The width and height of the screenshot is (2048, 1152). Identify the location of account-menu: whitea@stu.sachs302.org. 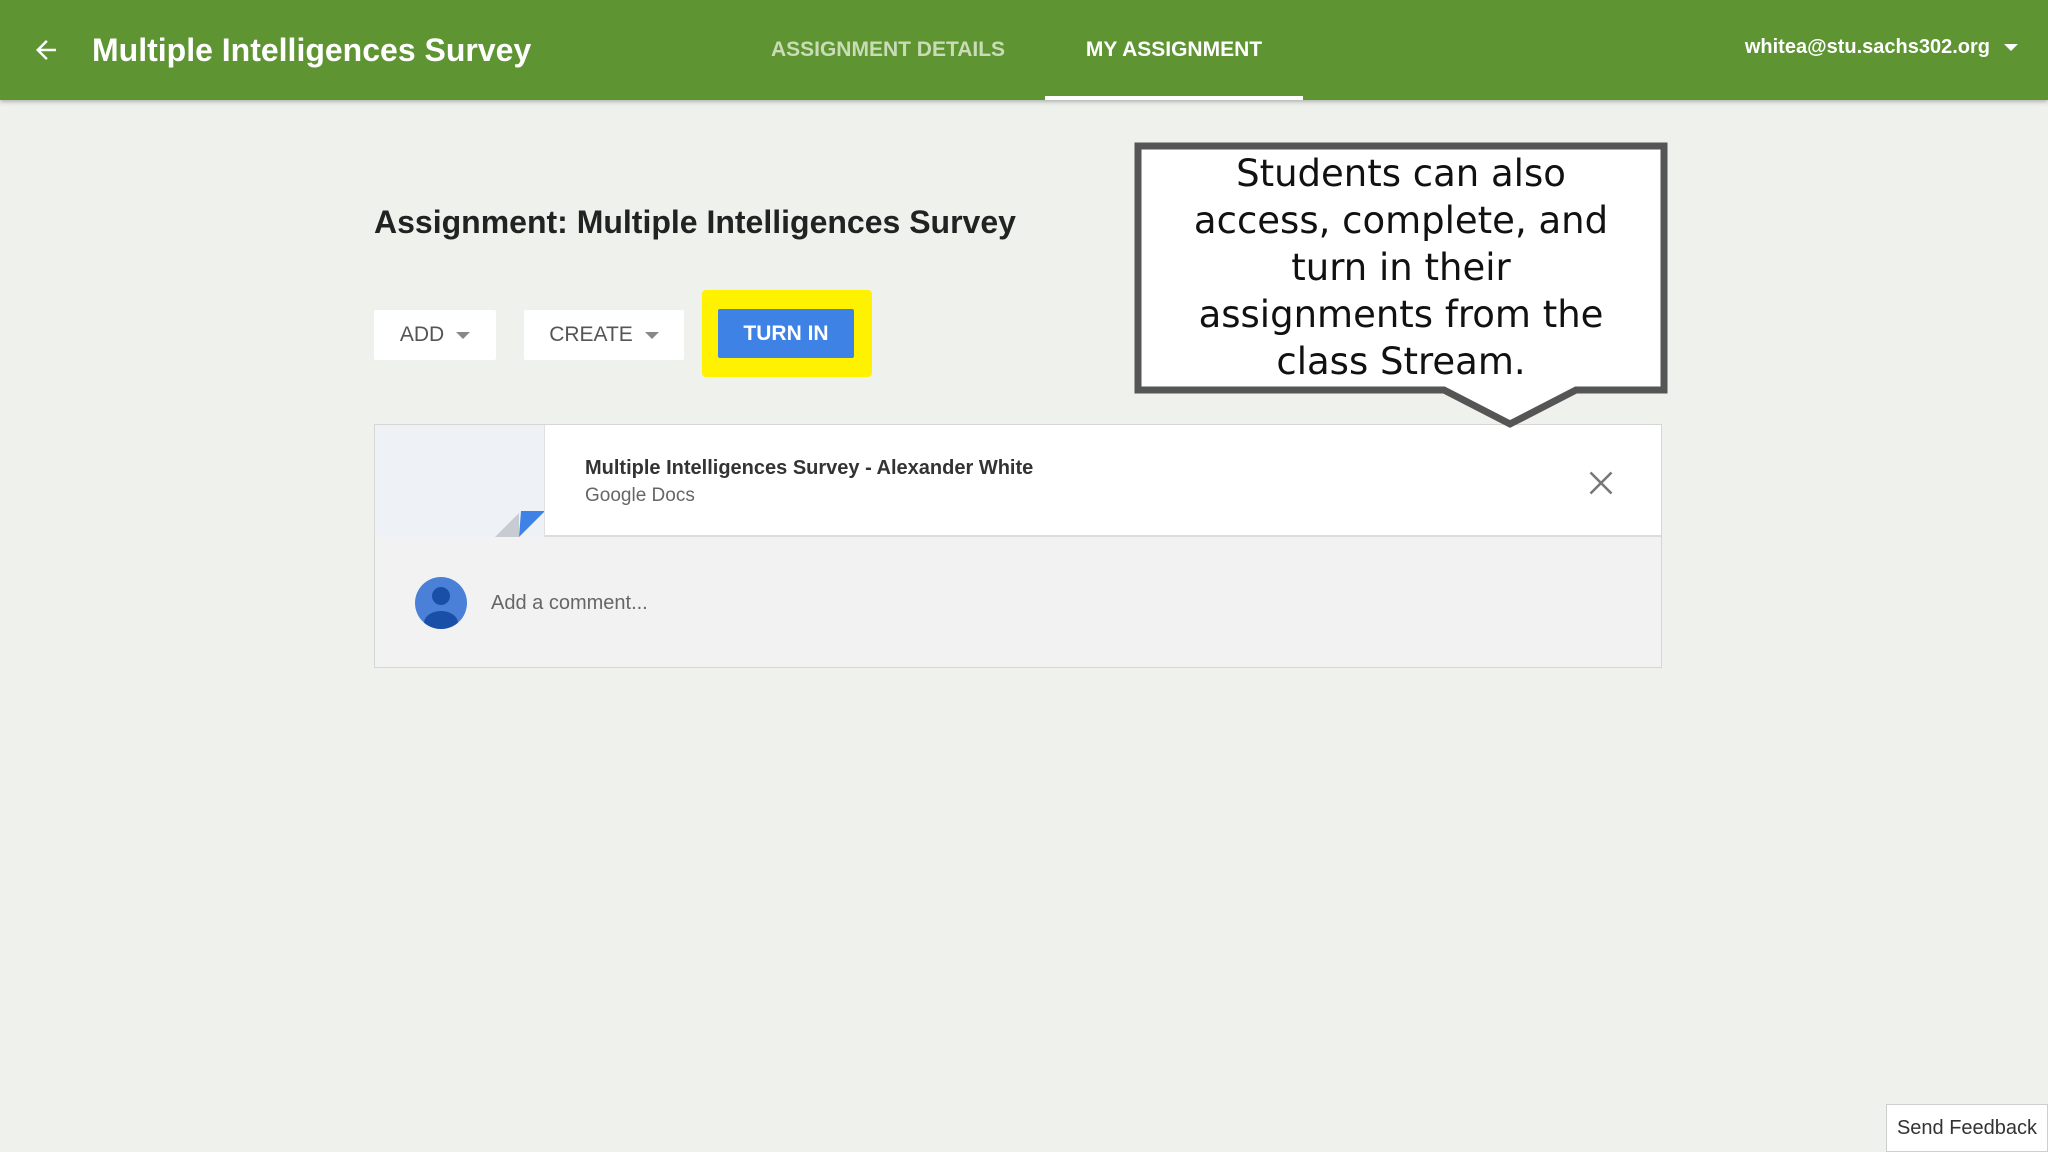
(1881, 47).